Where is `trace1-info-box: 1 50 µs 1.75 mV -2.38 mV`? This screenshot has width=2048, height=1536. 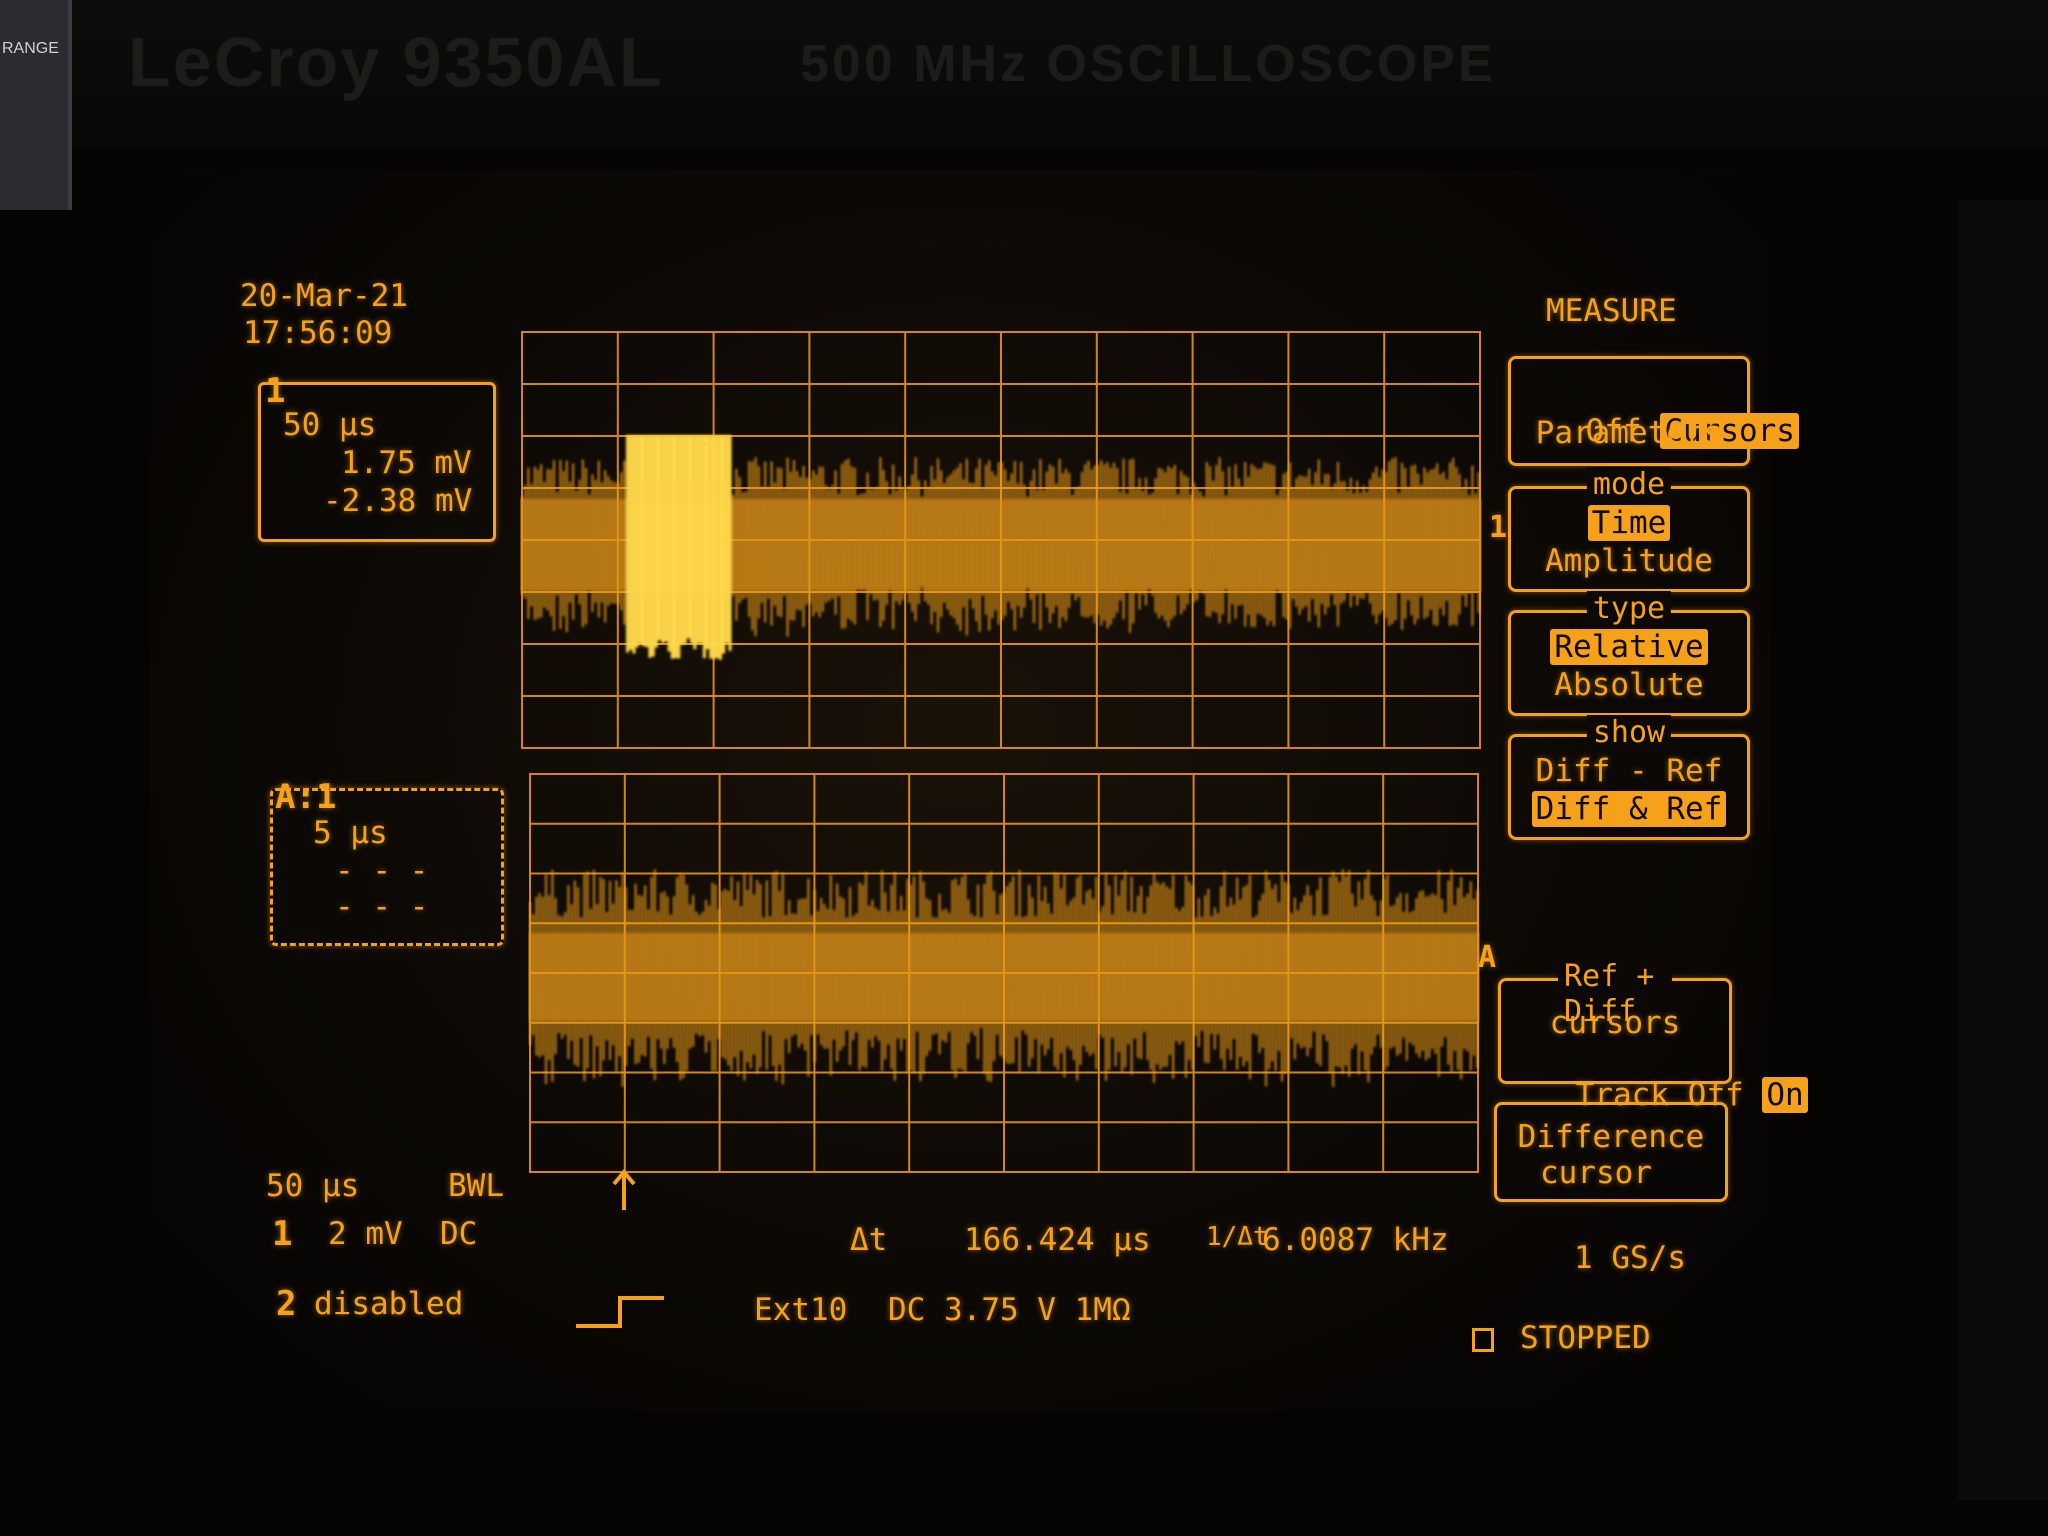
trace1-info-box: 1 50 µs 1.75 mV -2.38 mV is located at coordinates (377, 456).